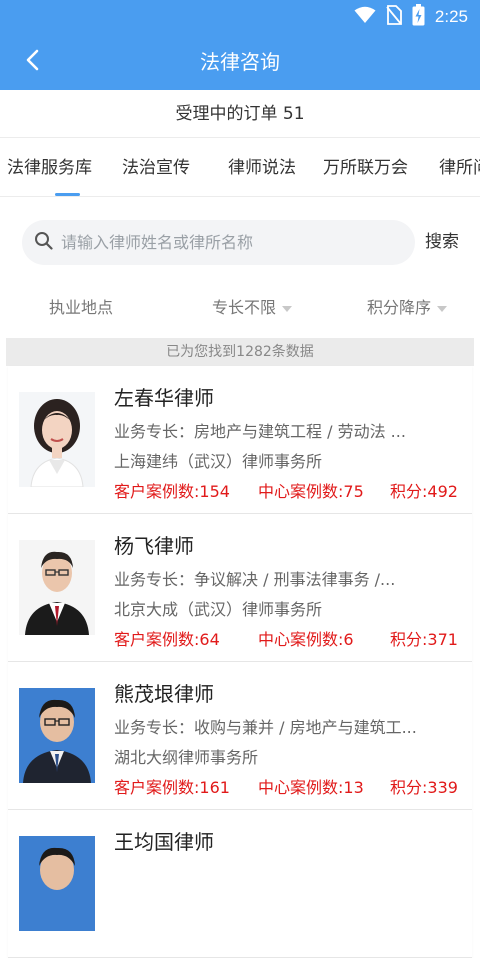  Describe the element at coordinates (365, 167) in the screenshot. I see `tab-firms-alliance: 万所联万会` at that location.